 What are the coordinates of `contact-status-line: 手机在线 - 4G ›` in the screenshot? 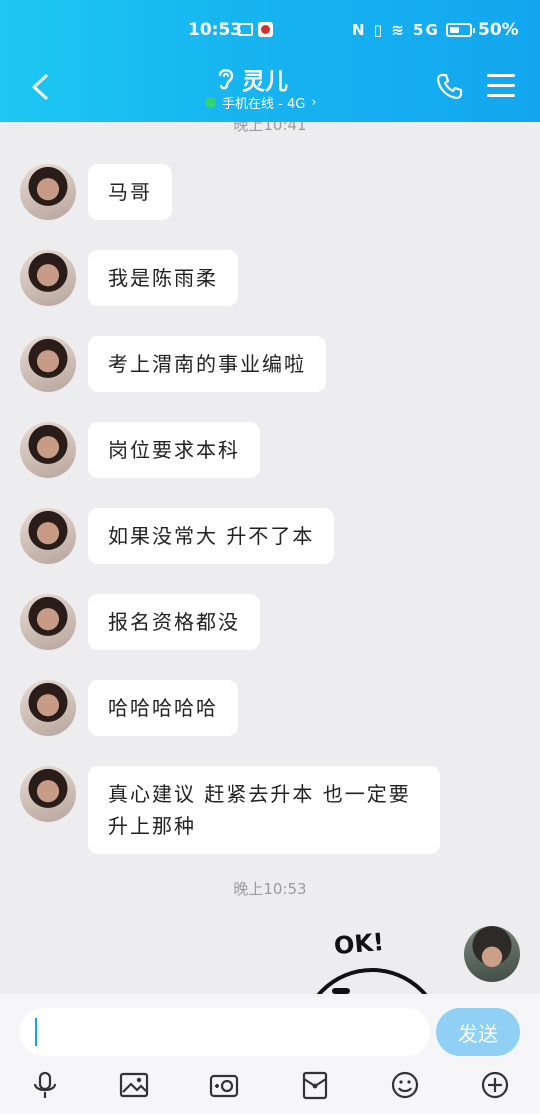 It's located at (261, 102).